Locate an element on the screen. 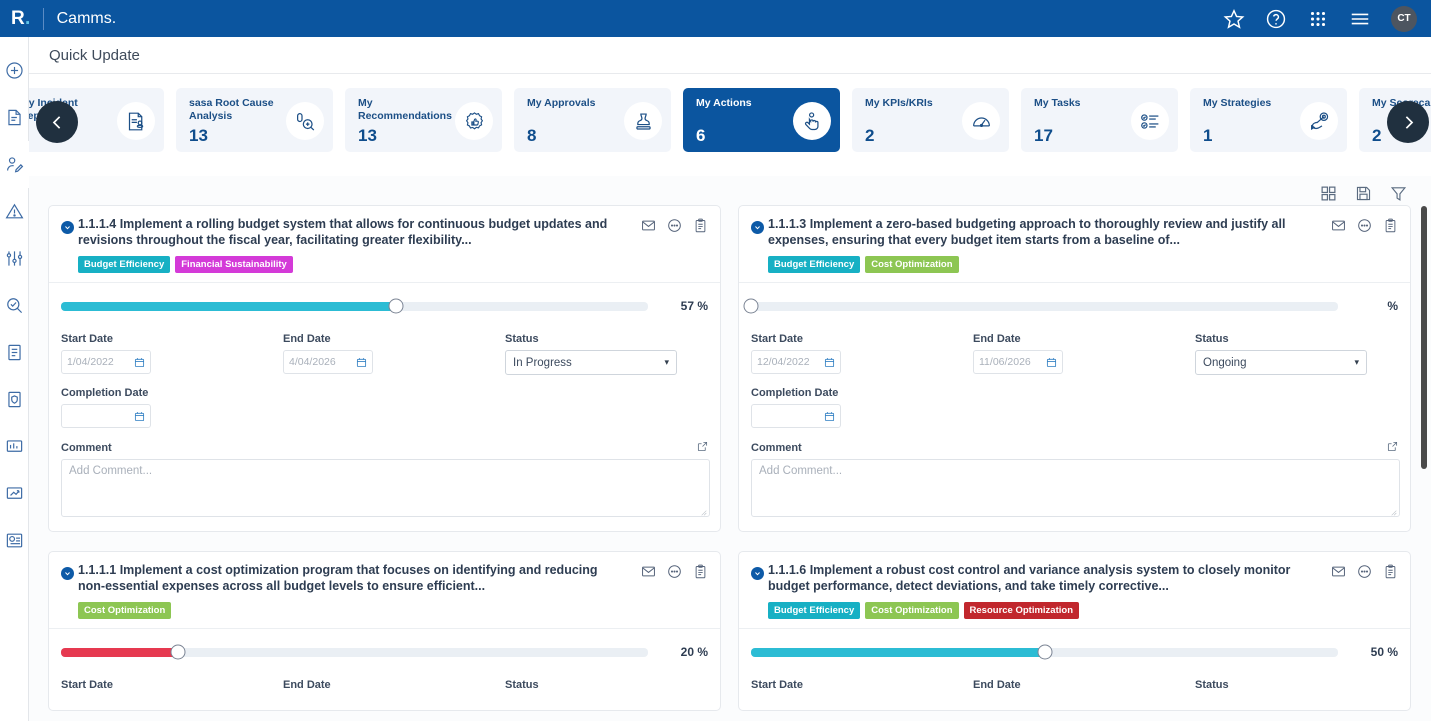 The height and width of the screenshot is (721, 1431). tag-badge: Financial Sustainability is located at coordinates (234, 264).